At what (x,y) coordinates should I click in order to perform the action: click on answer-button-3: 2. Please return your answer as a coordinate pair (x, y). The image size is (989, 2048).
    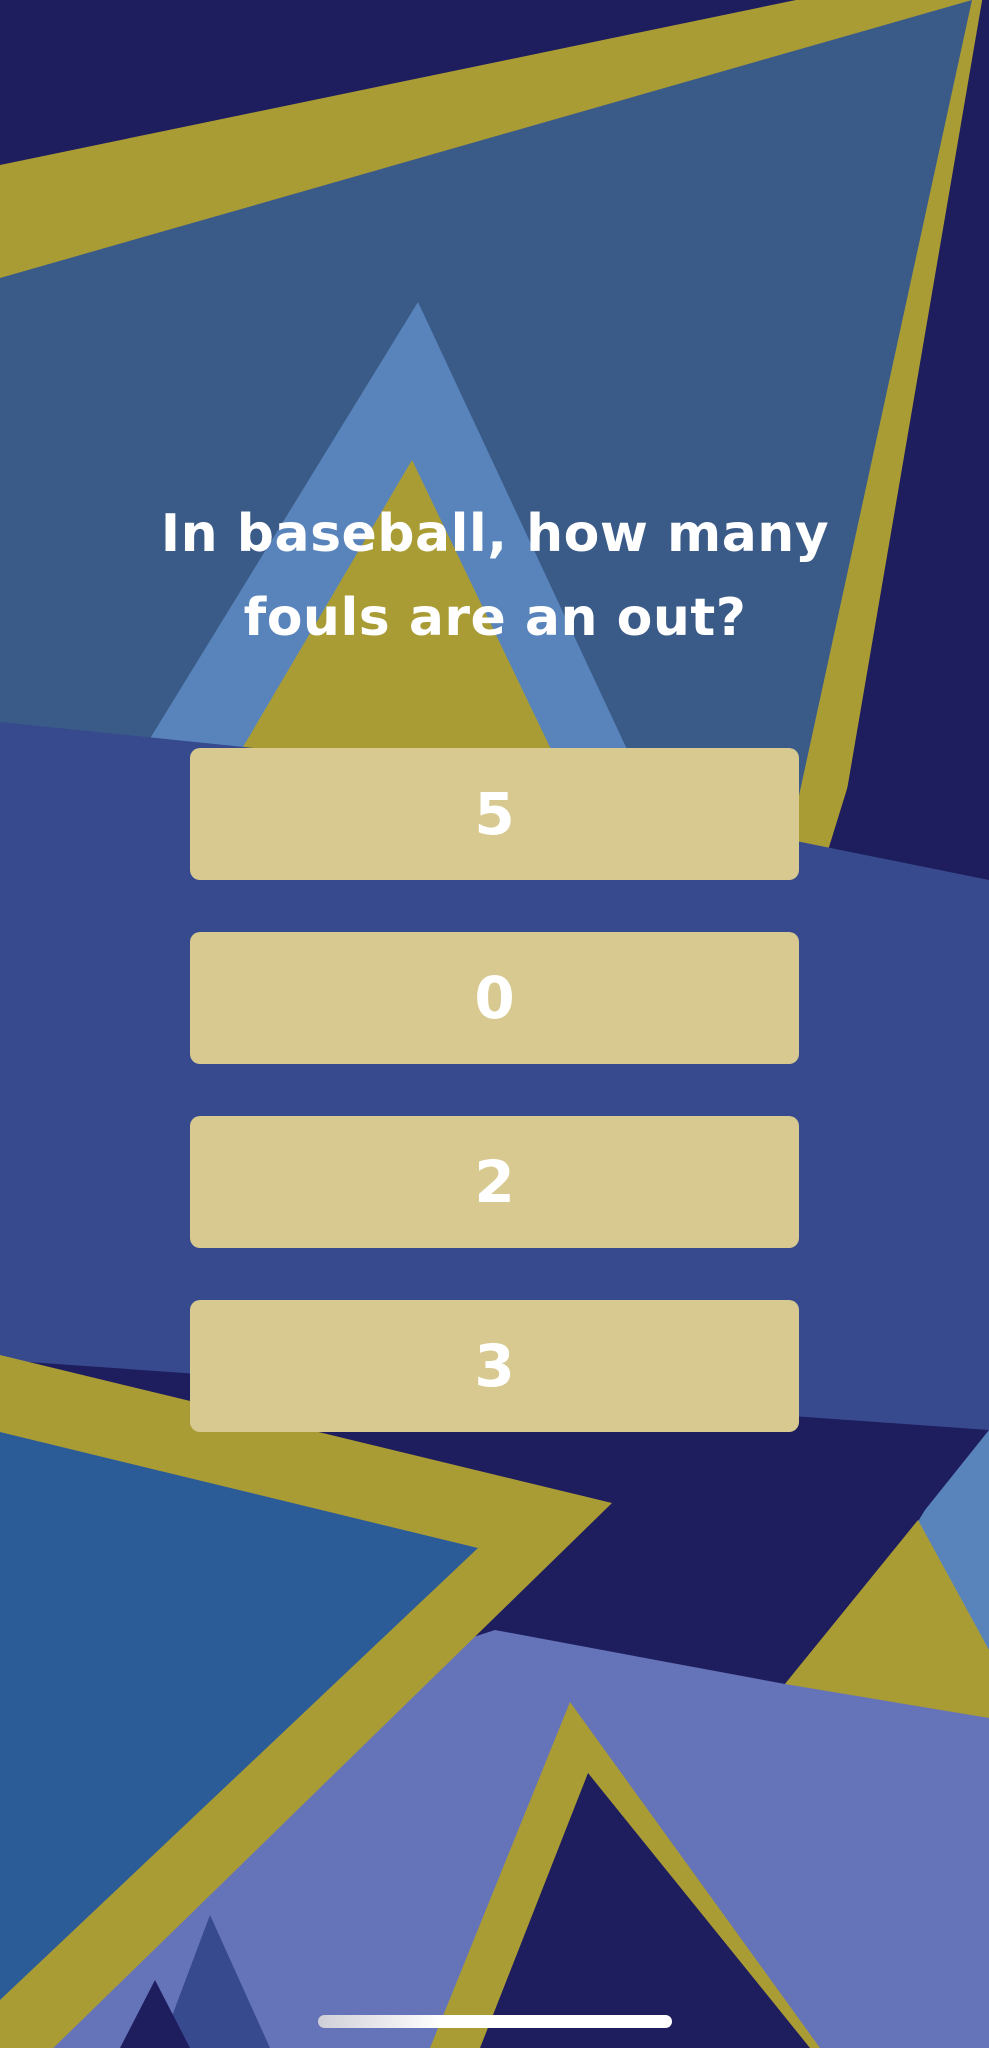
    Looking at the image, I should click on (494, 1182).